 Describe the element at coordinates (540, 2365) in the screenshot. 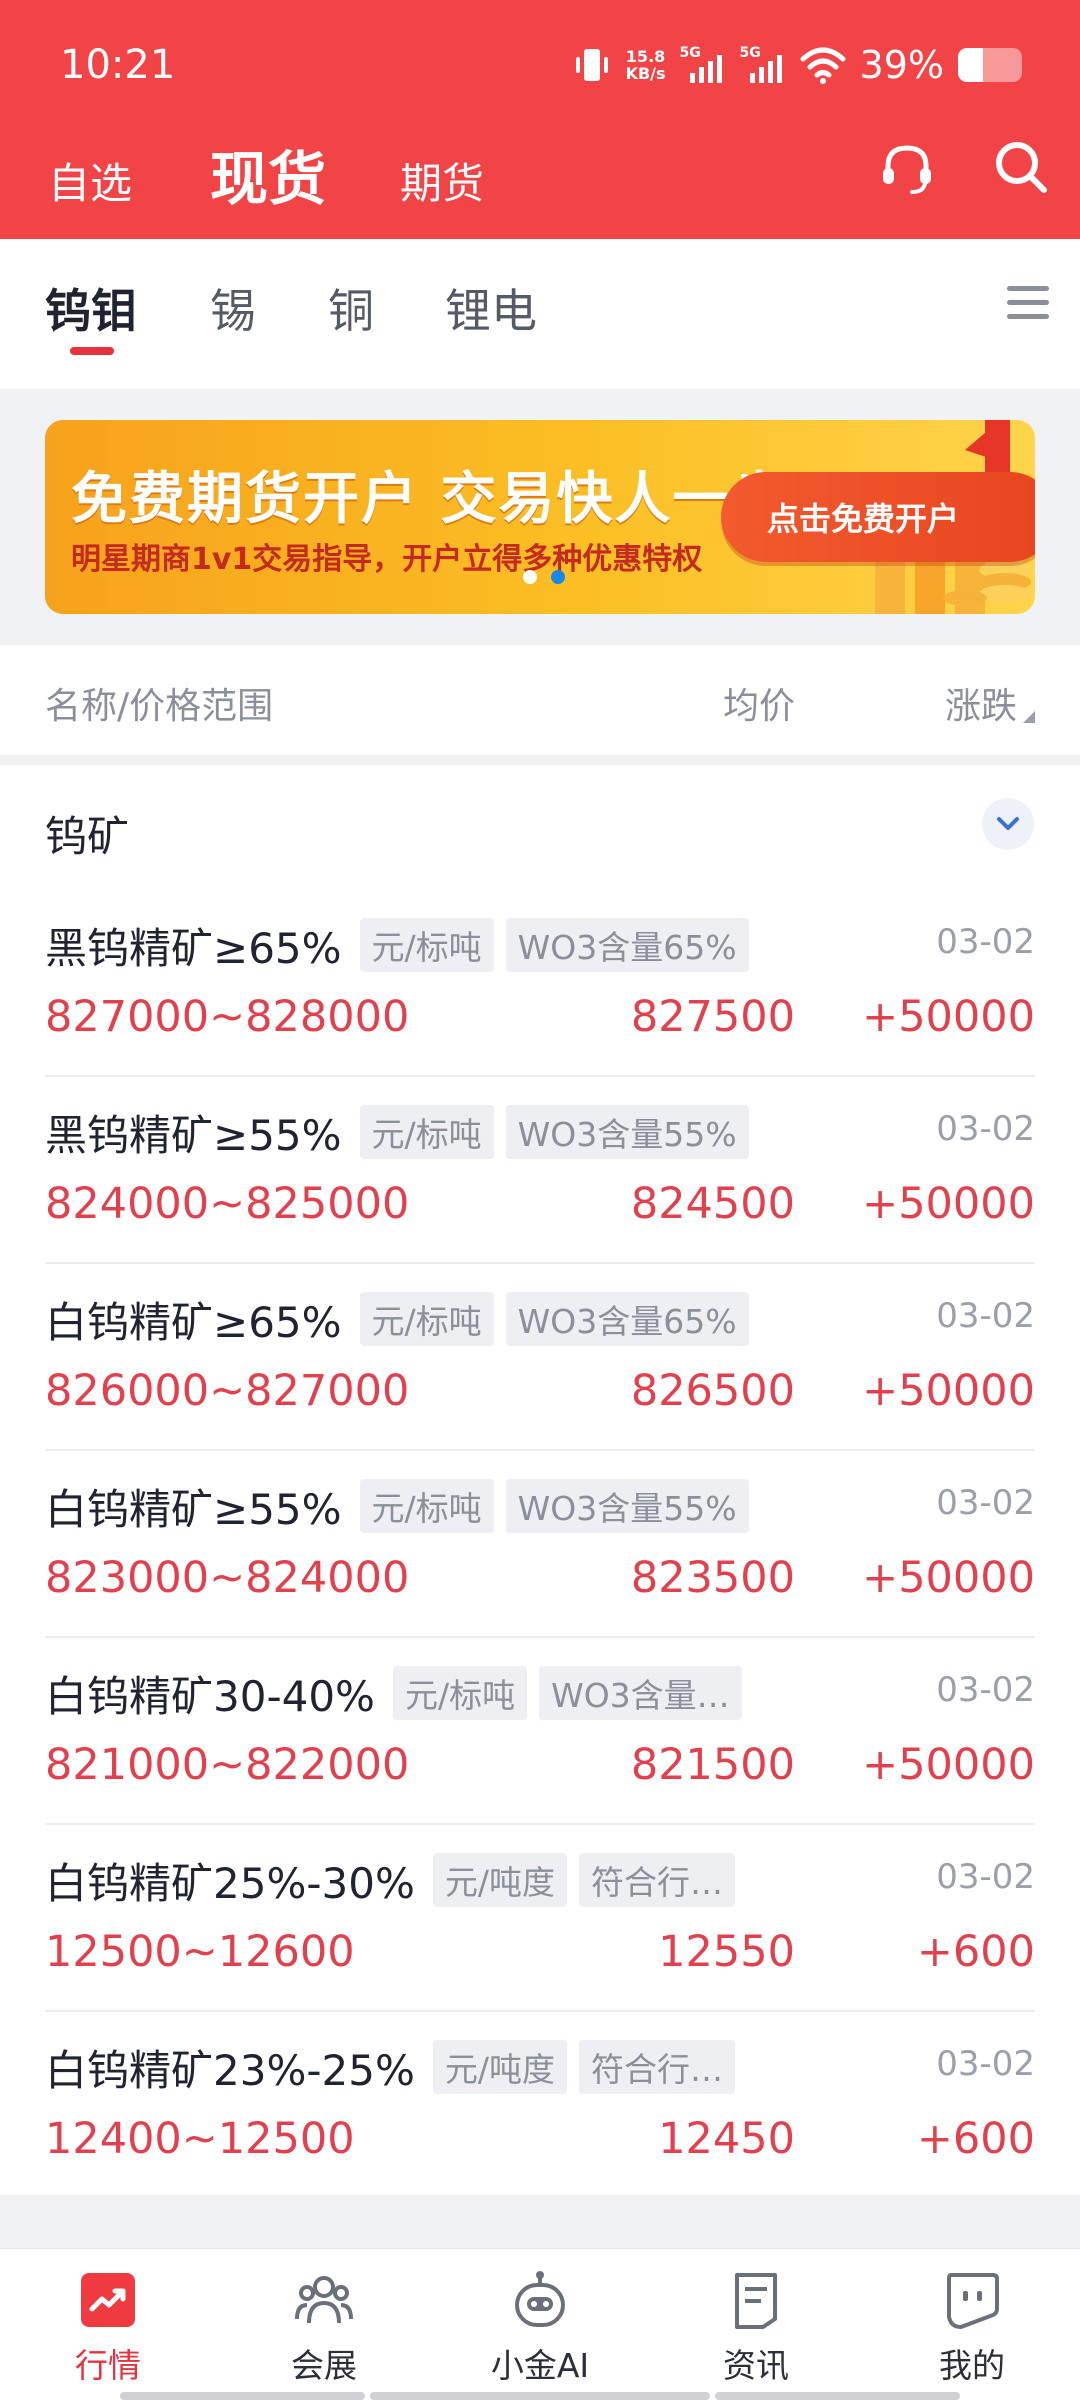

I see `nav-label: 小金AI` at that location.